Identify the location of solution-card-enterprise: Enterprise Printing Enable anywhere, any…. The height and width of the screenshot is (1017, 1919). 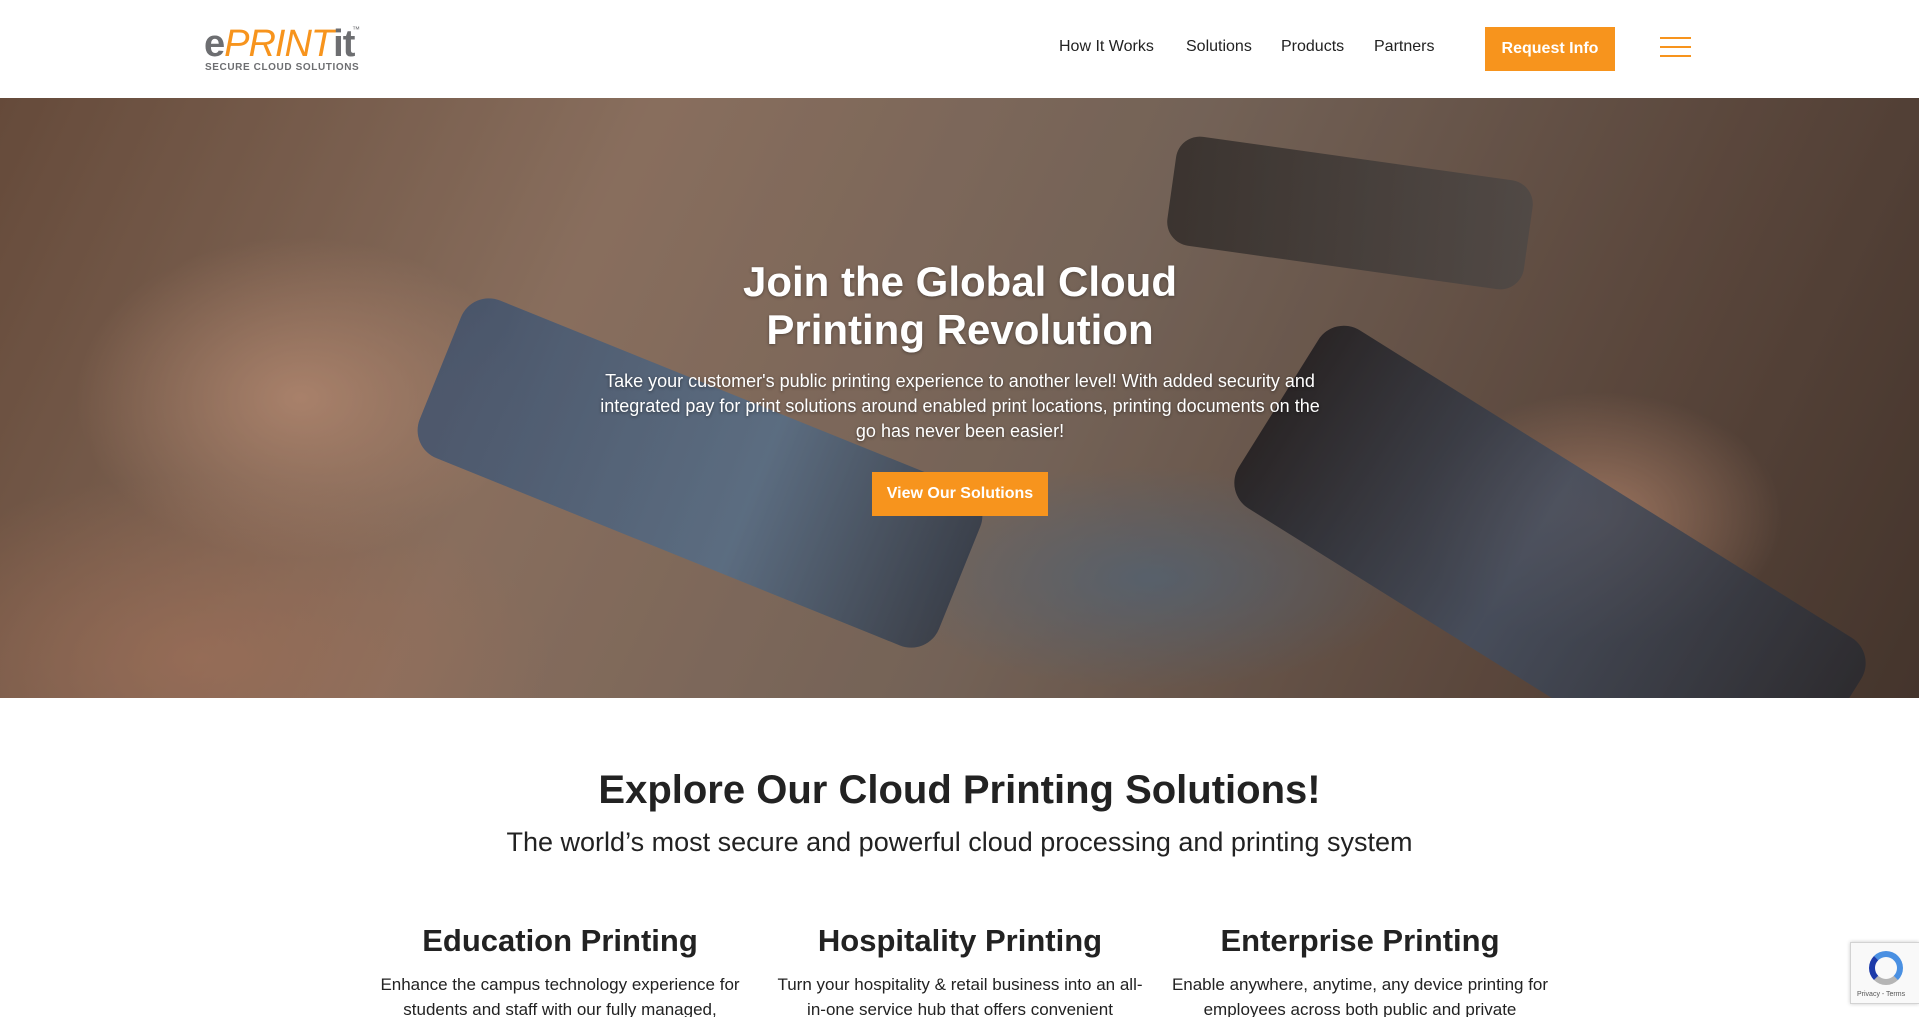
(1360, 968).